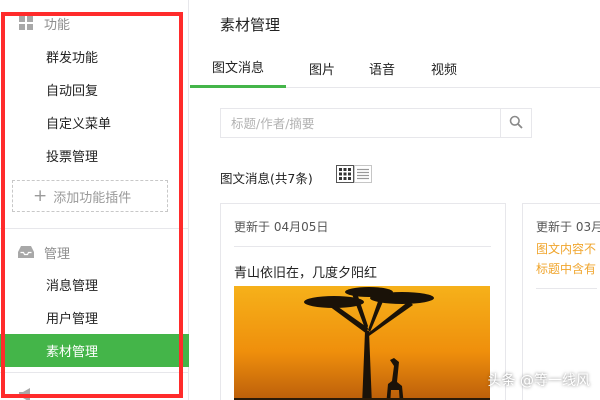  I want to click on grid-view-button, so click(345, 174).